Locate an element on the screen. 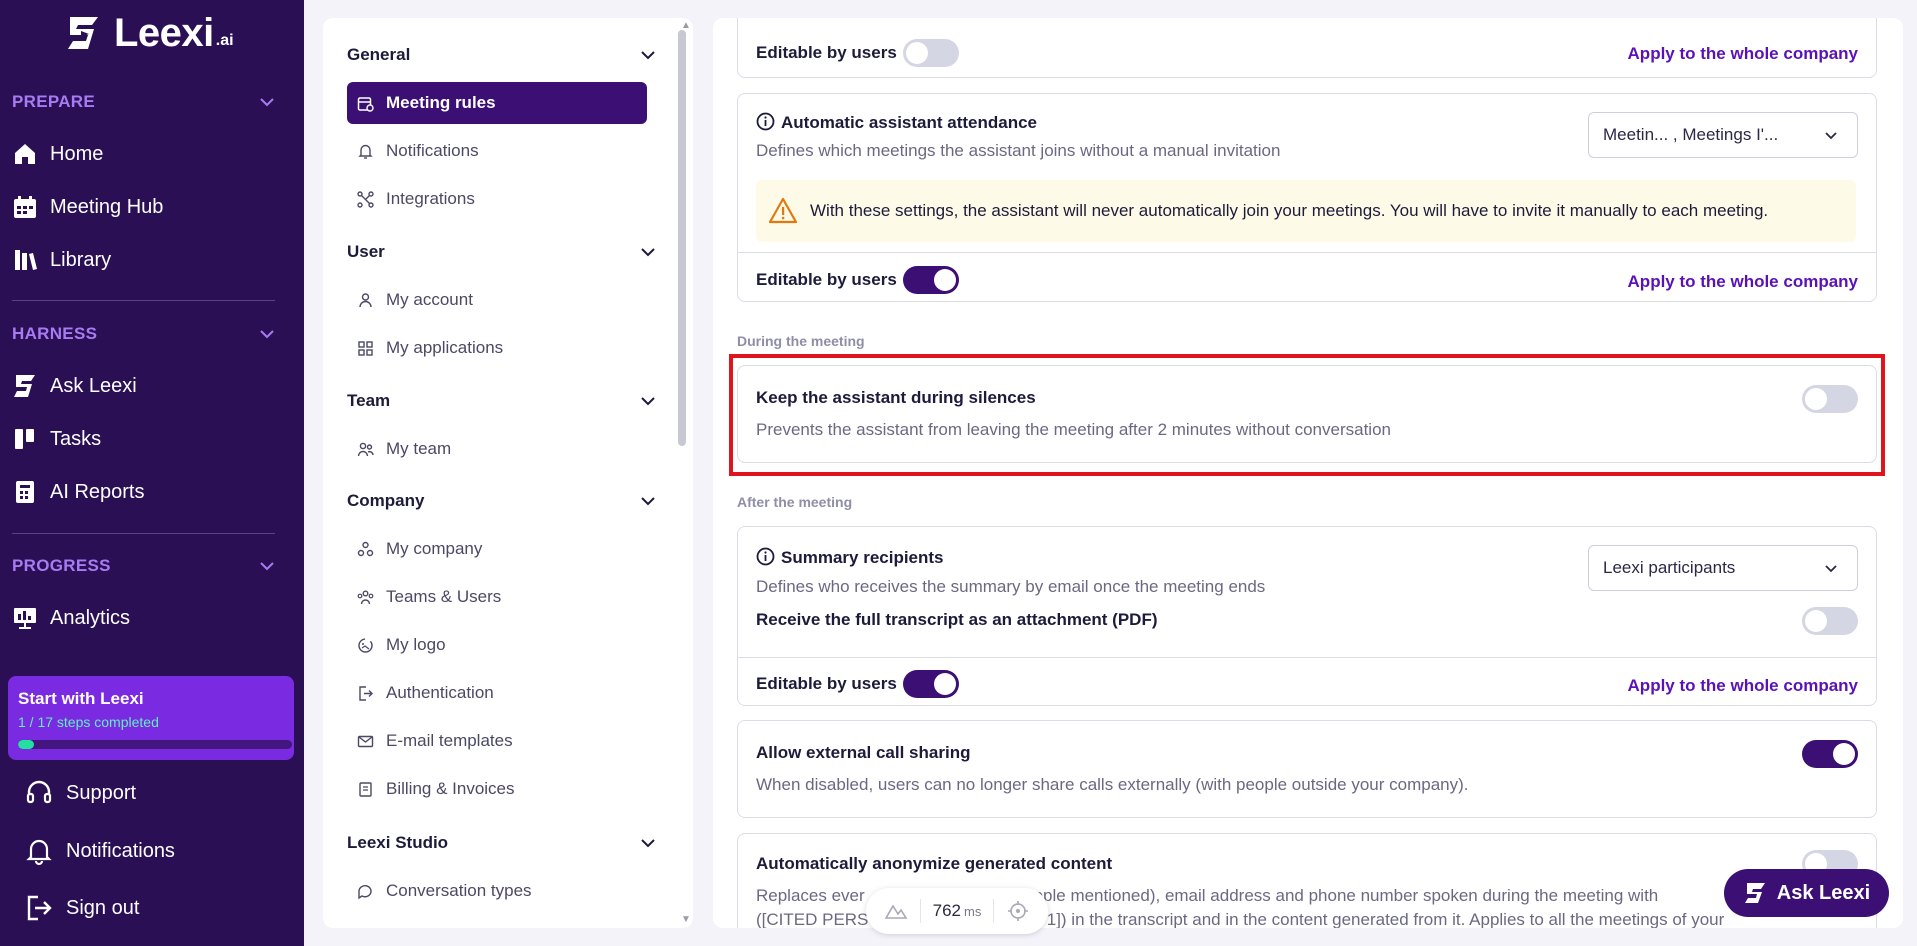 Image resolution: width=1917 pixels, height=946 pixels. settings-item-label: My company is located at coordinates (434, 548).